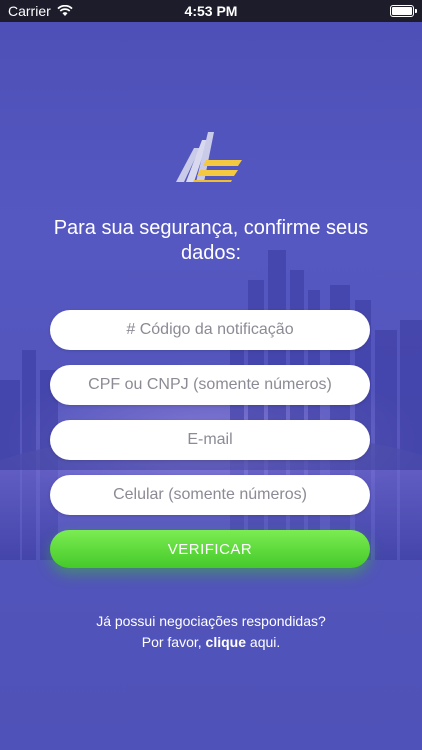  Describe the element at coordinates (210, 330) in the screenshot. I see `notification-code-input` at that location.